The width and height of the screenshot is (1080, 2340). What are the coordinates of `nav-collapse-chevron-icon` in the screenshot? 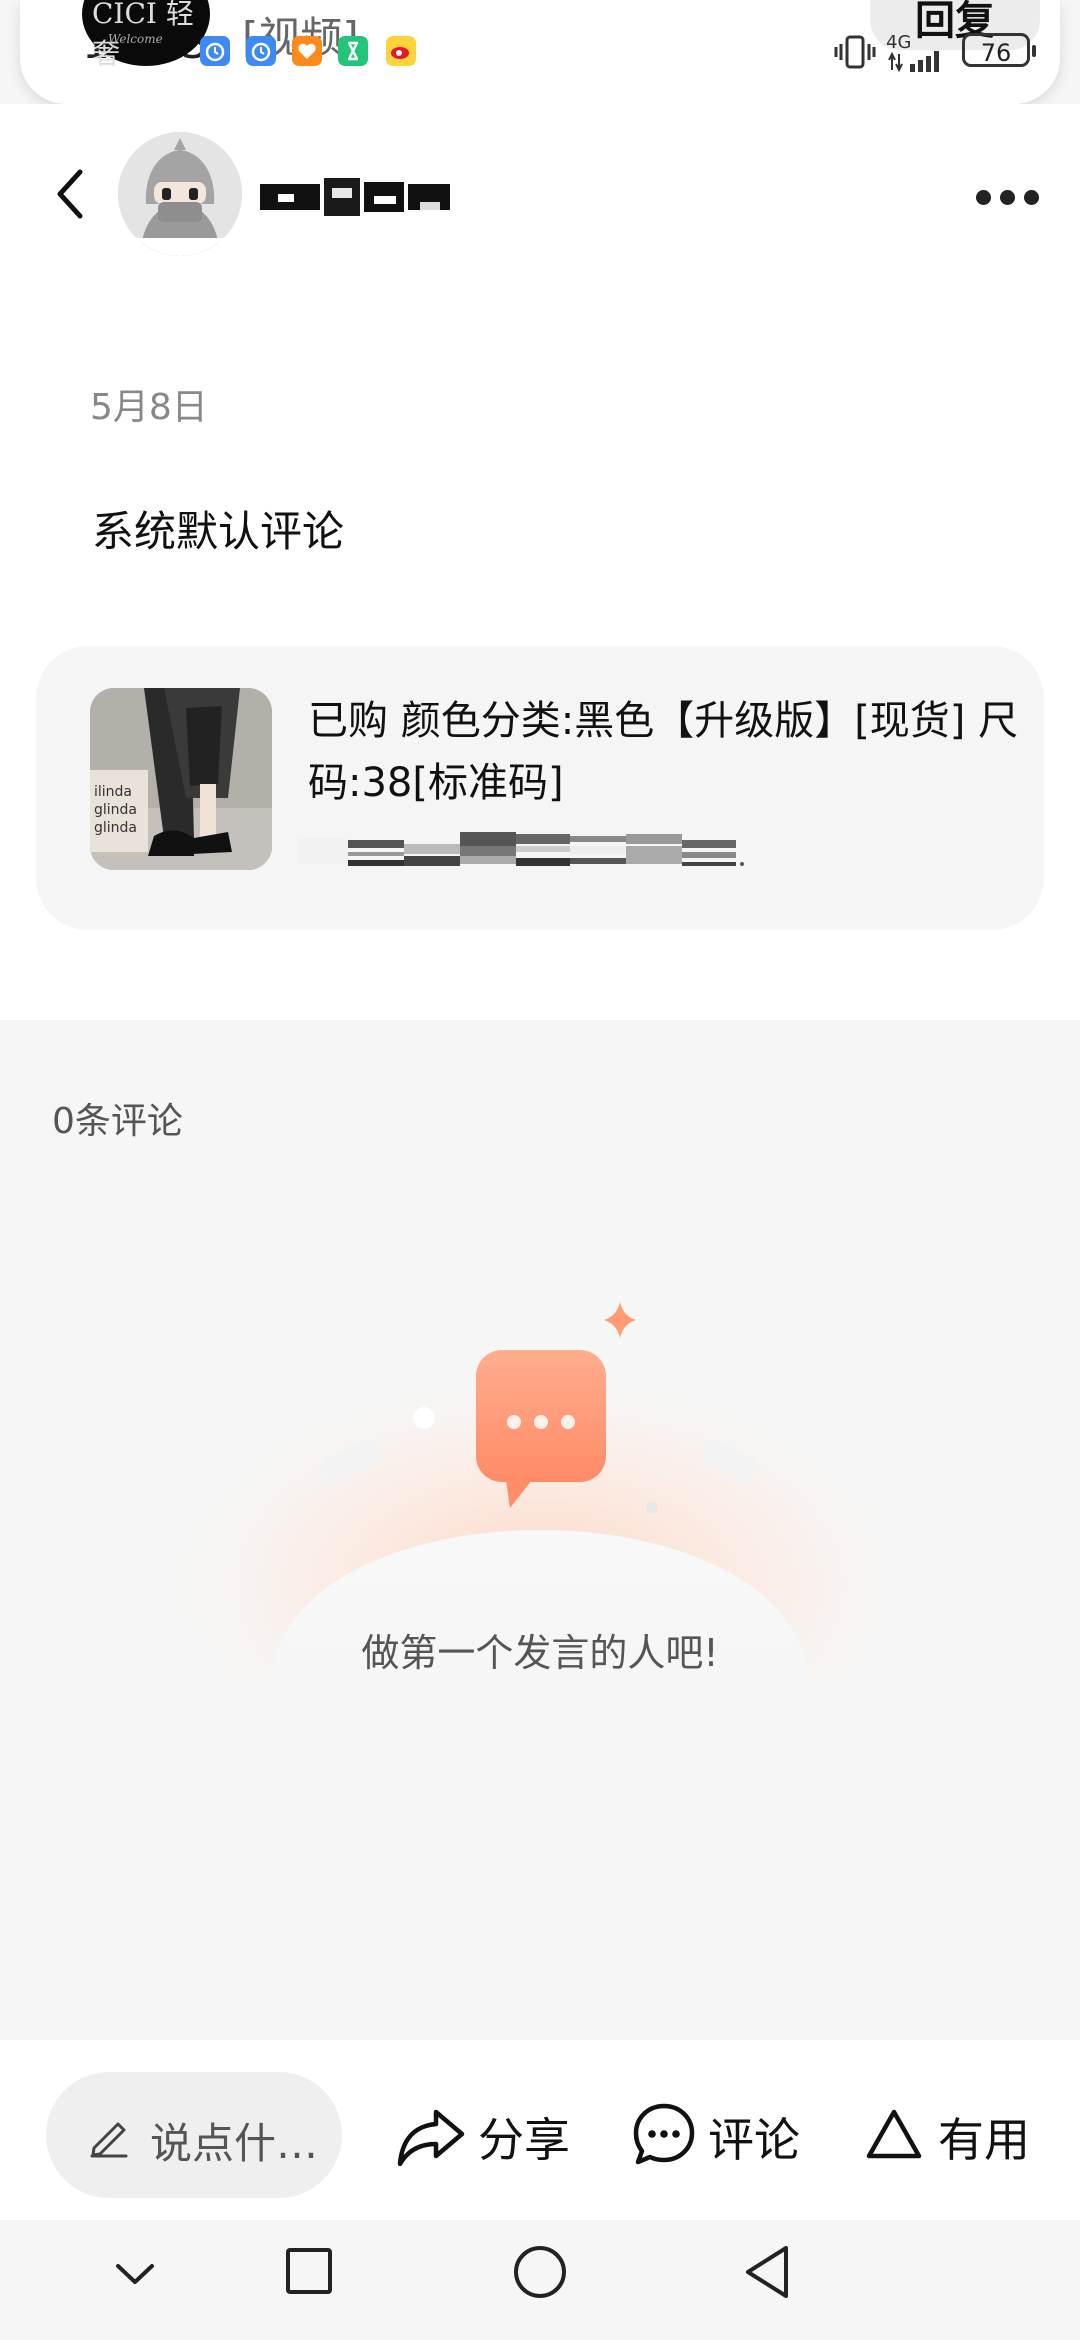 It's located at (135, 2275).